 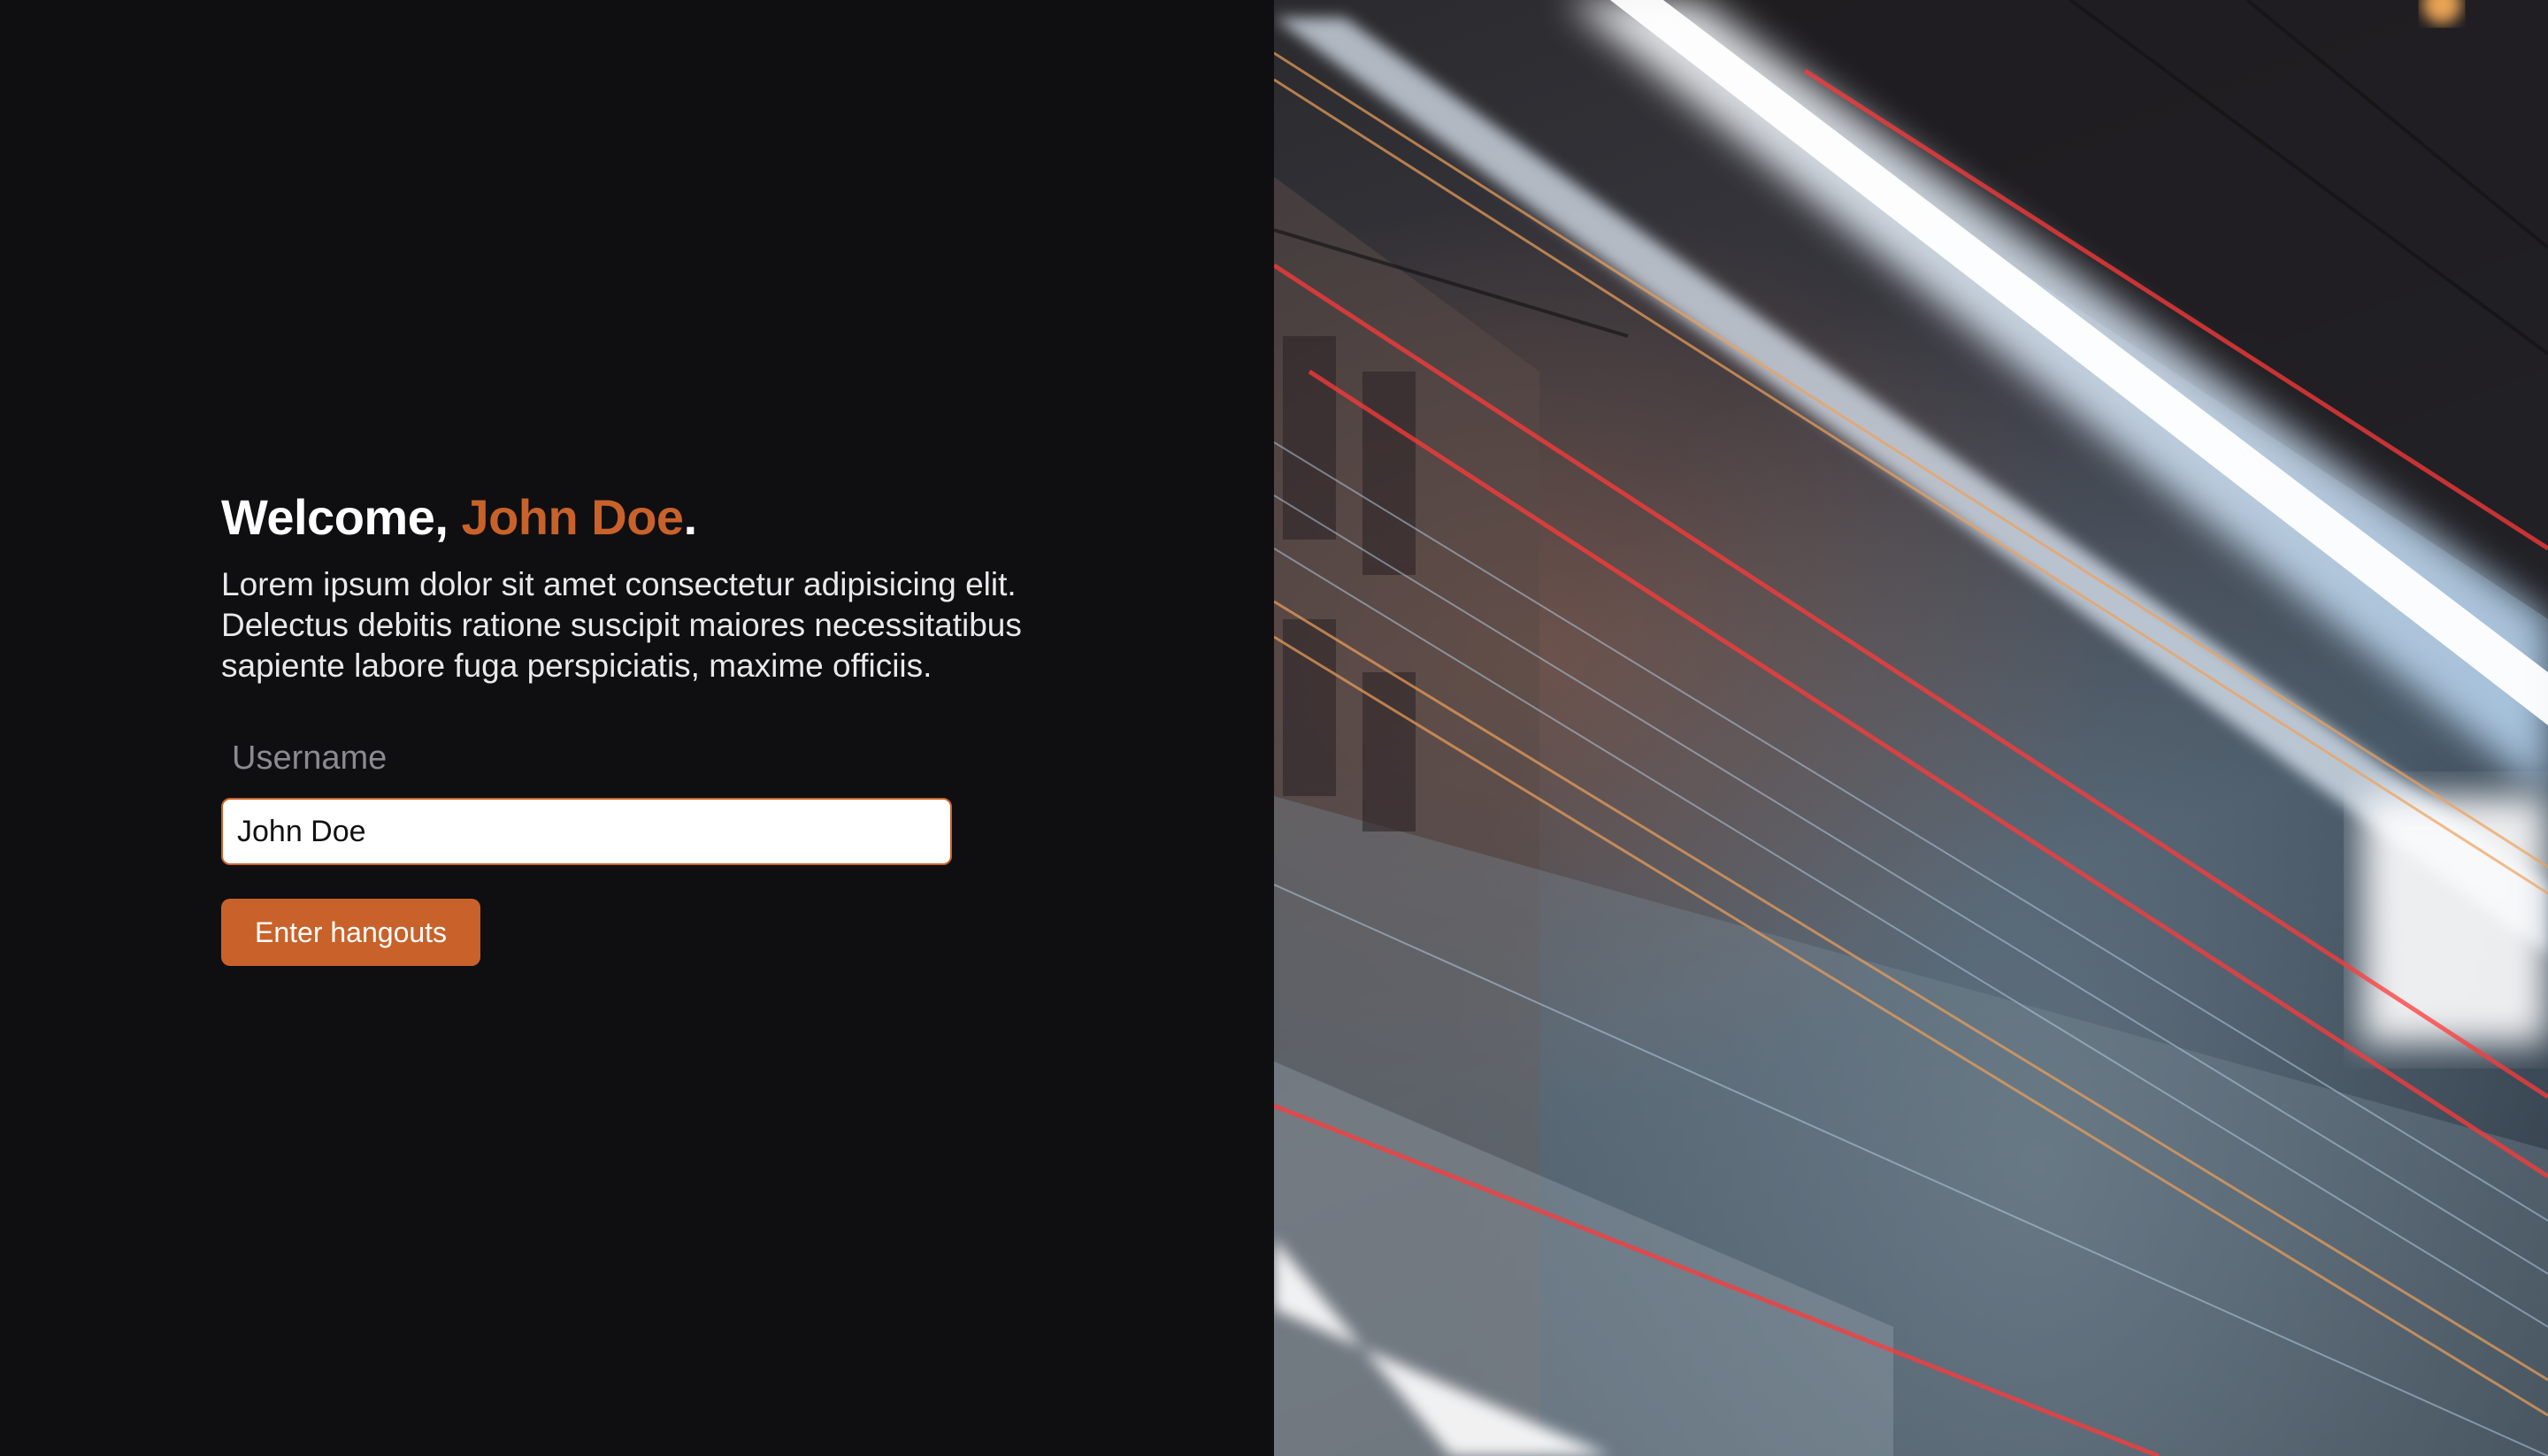 I want to click on welcome-heading: Welcome, John Doe., so click(x=637, y=517).